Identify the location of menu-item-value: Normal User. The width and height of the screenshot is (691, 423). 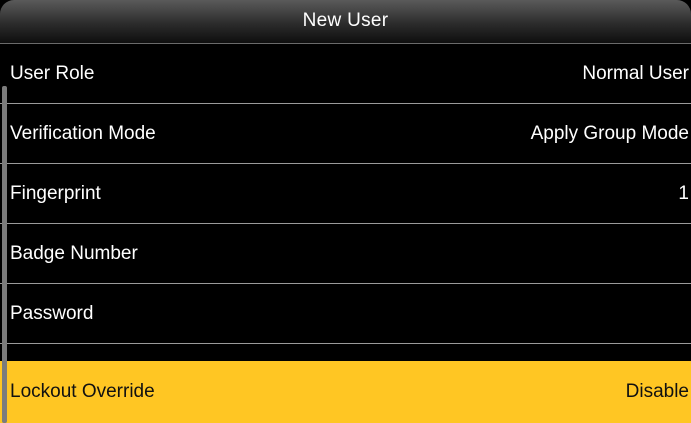
(635, 73).